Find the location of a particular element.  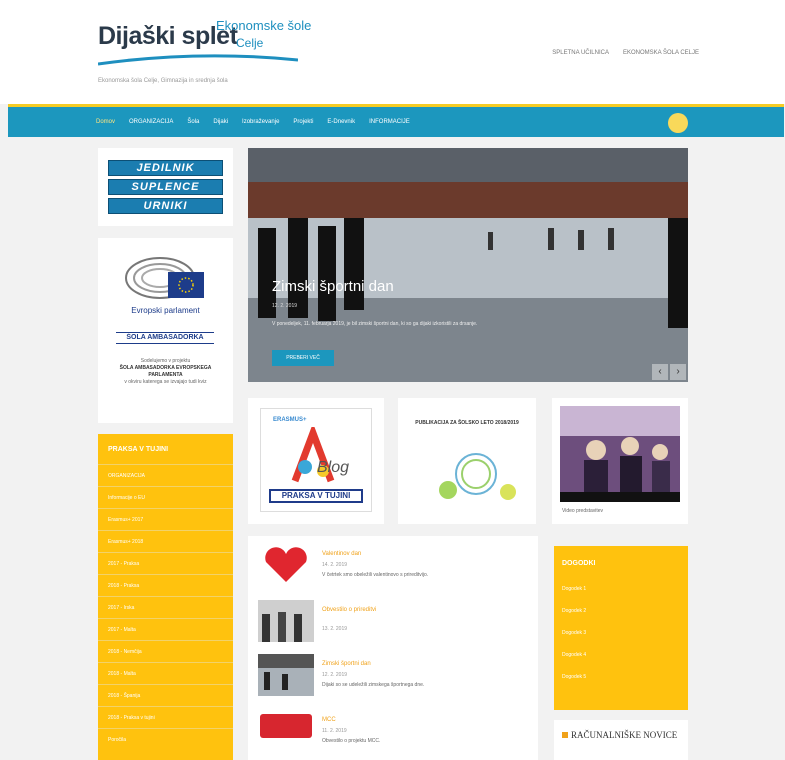

nav-item-sola: Šola is located at coordinates (193, 122).